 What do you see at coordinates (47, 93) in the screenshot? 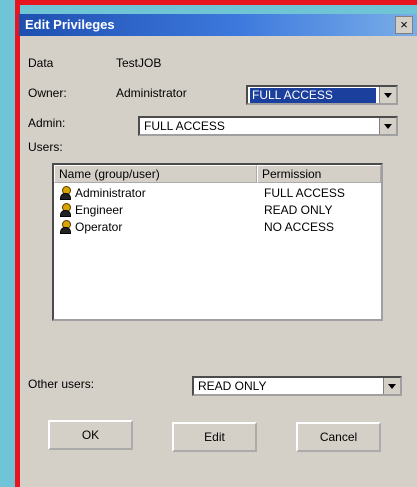
I see `owner-label: Owner:` at bounding box center [47, 93].